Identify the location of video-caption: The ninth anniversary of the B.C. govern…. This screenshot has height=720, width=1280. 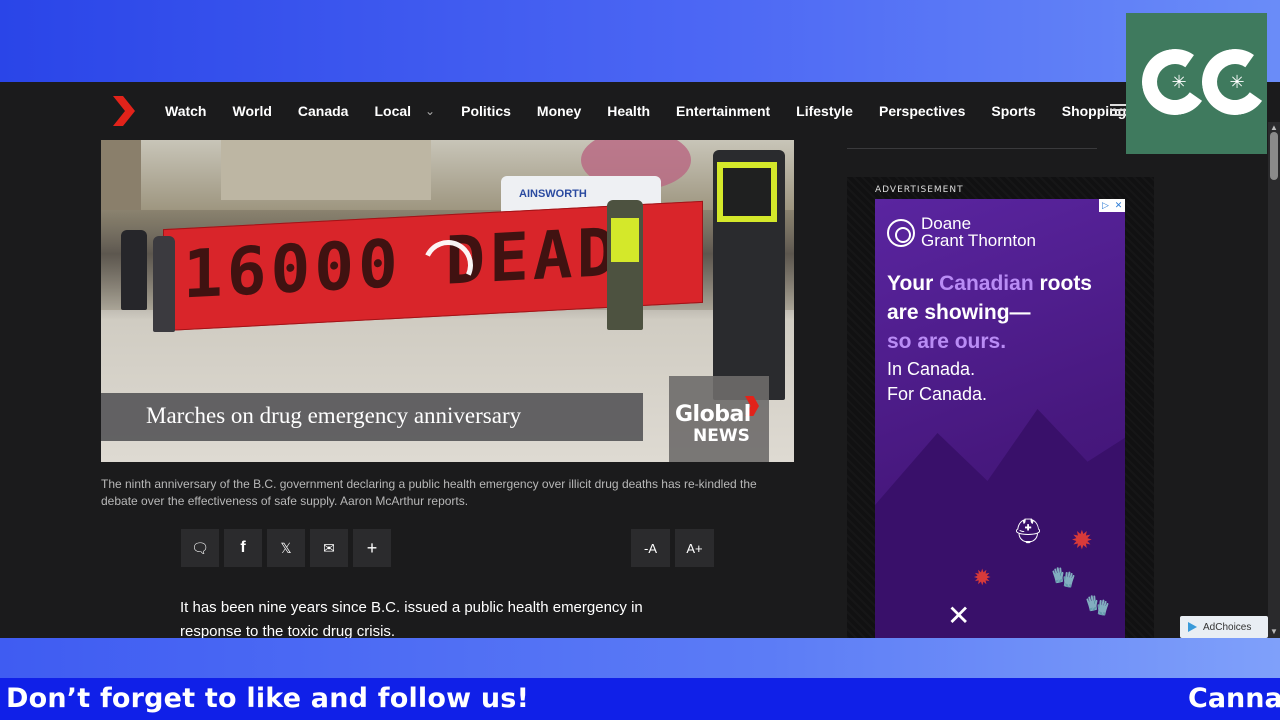
(429, 492).